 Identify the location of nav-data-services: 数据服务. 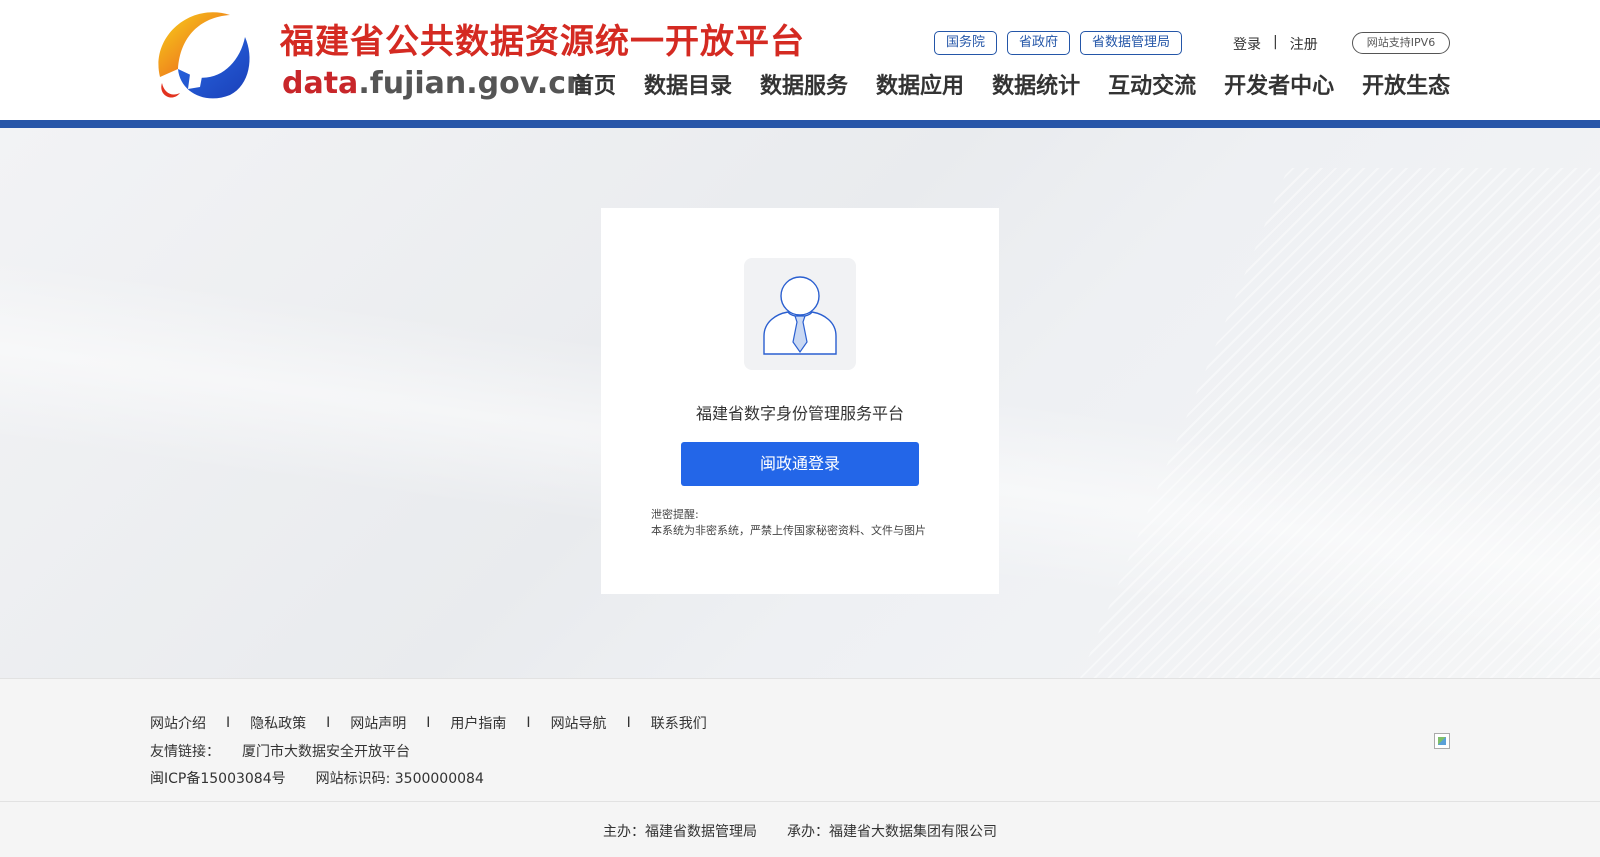
(804, 84).